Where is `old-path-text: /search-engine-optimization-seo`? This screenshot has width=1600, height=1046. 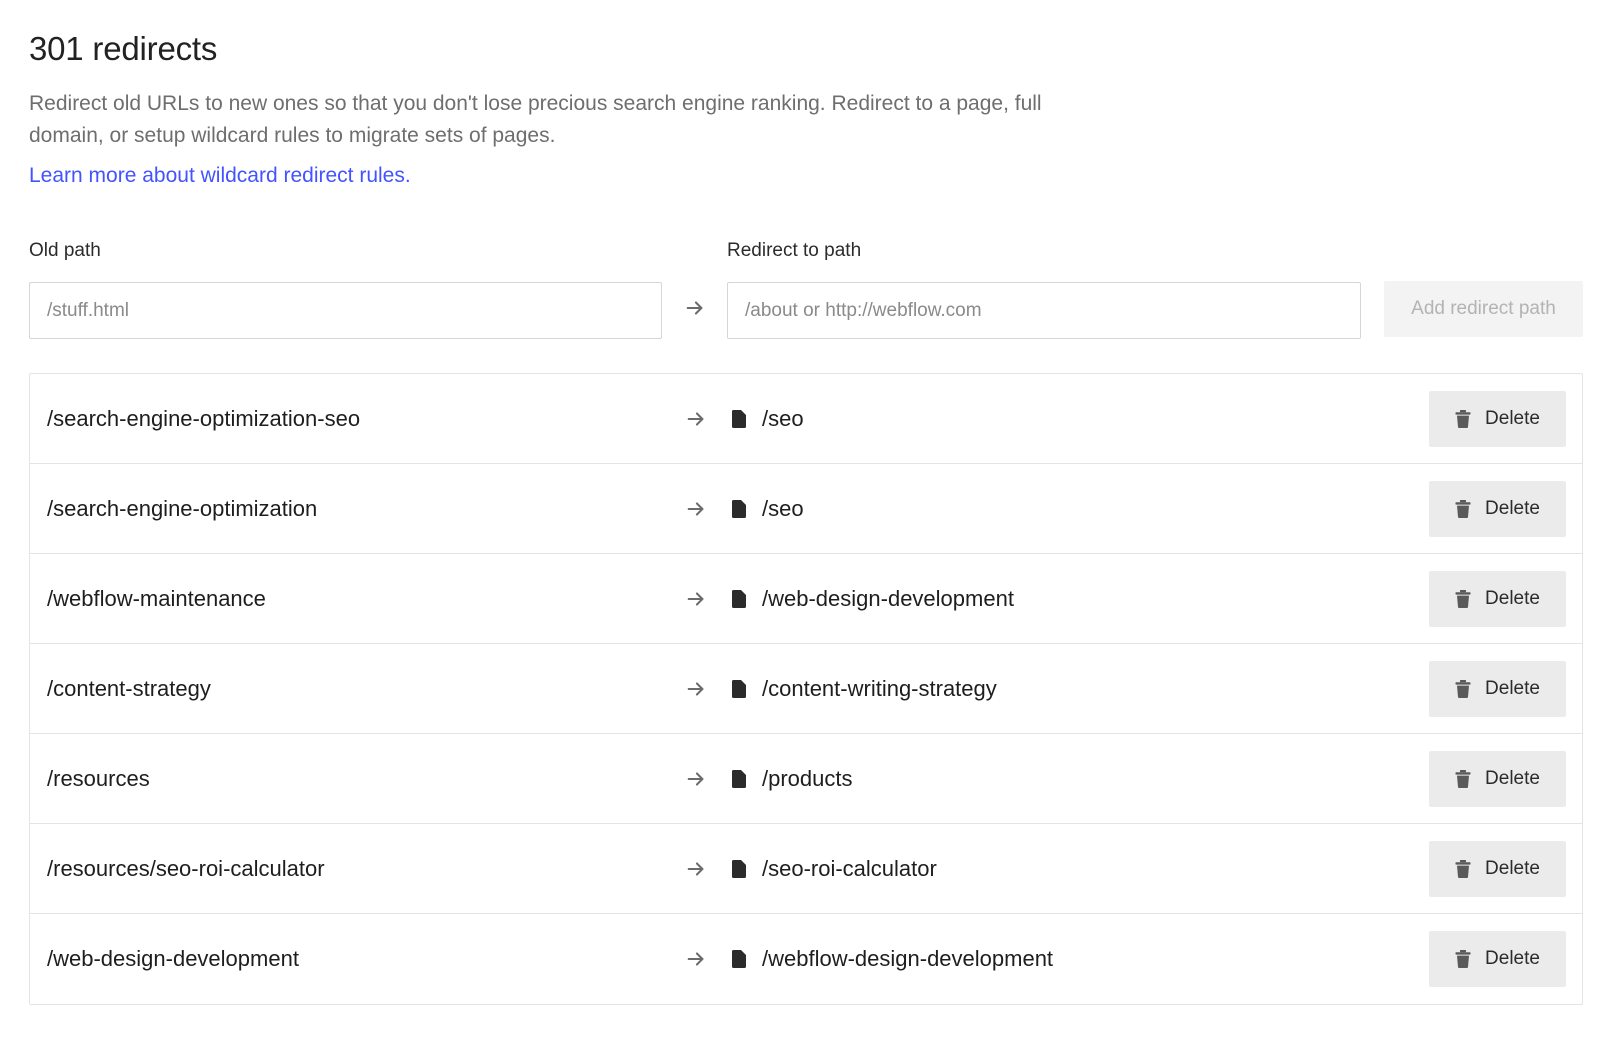 old-path-text: /search-engine-optimization-seo is located at coordinates (204, 418).